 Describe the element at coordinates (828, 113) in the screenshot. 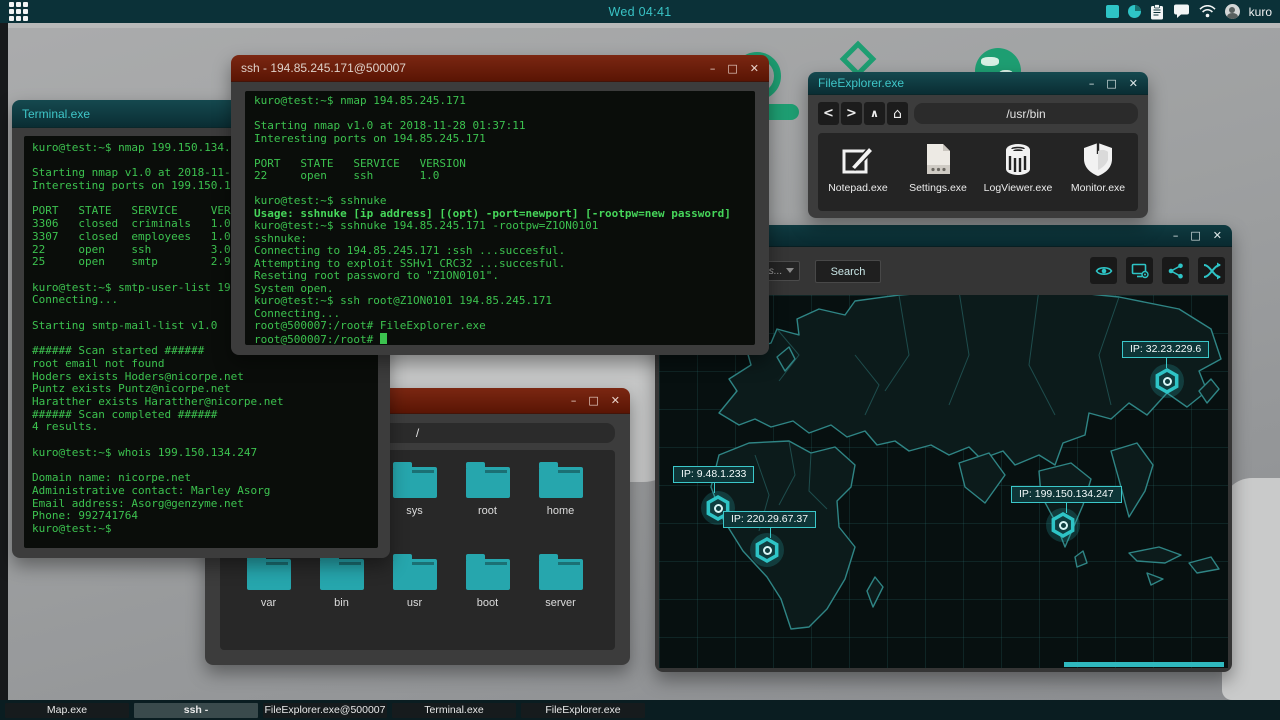

I see `back-icon` at that location.